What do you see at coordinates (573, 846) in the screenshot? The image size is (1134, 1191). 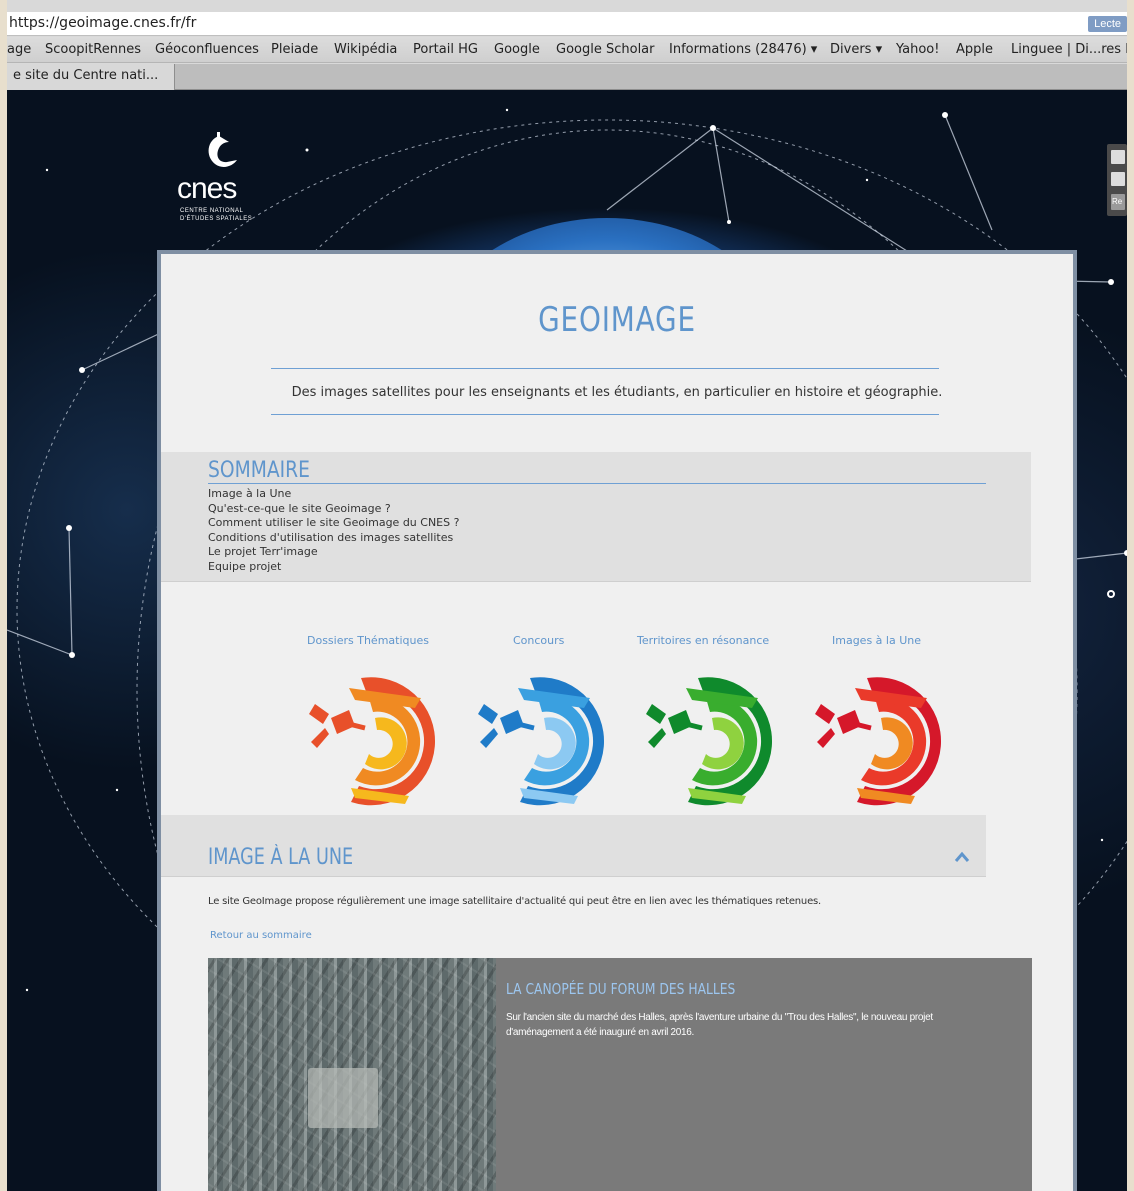 I see `une-header: IMAGE À LA UNE` at bounding box center [573, 846].